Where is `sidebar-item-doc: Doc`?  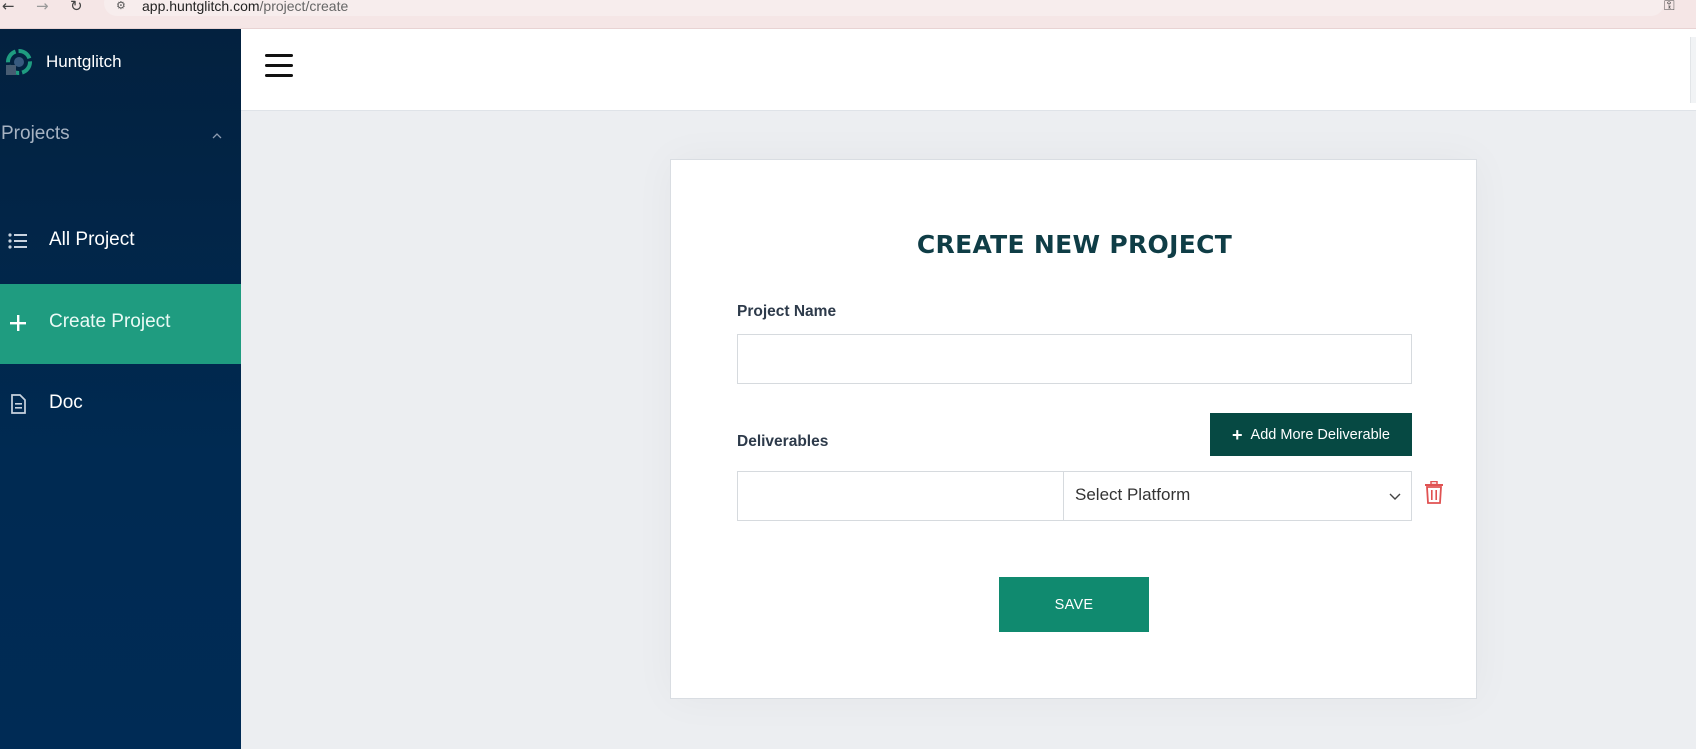
sidebar-item-doc: Doc is located at coordinates (120, 405).